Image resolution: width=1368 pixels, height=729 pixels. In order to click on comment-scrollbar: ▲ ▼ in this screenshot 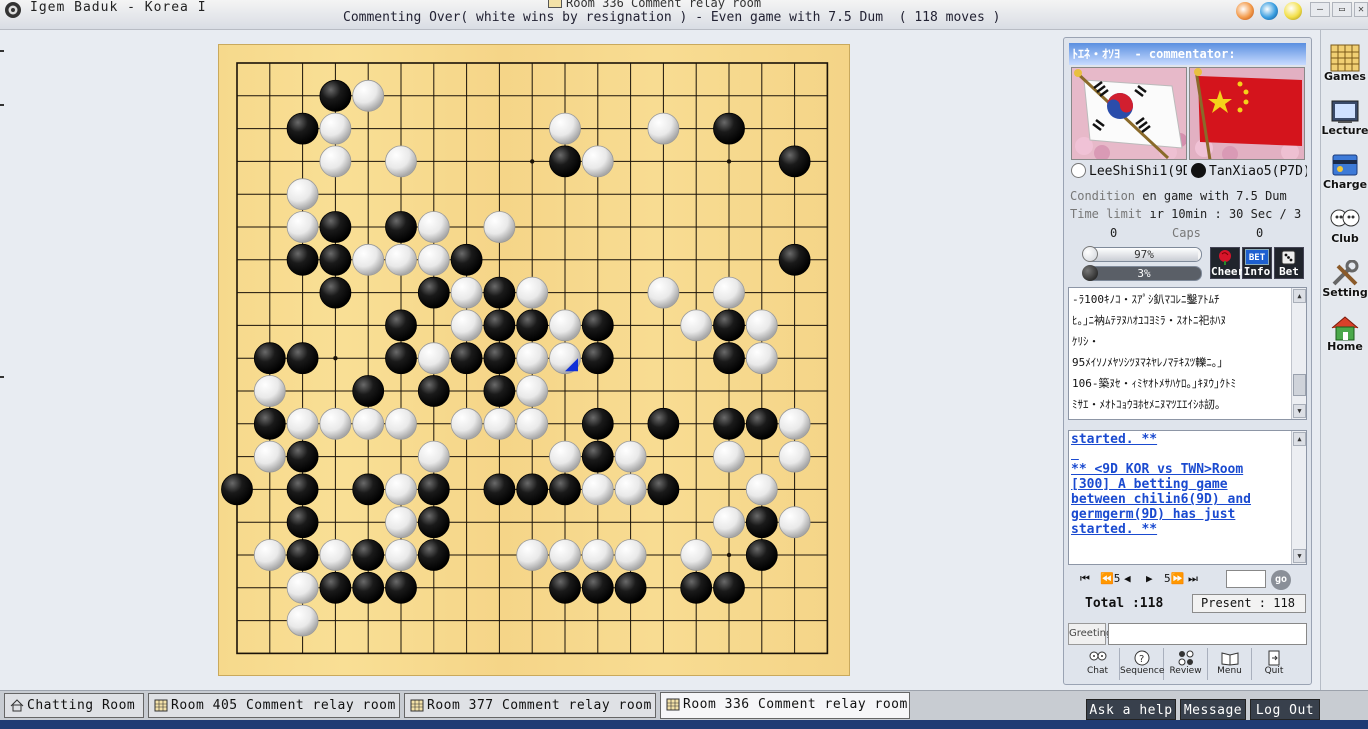, I will do `click(1298, 353)`.